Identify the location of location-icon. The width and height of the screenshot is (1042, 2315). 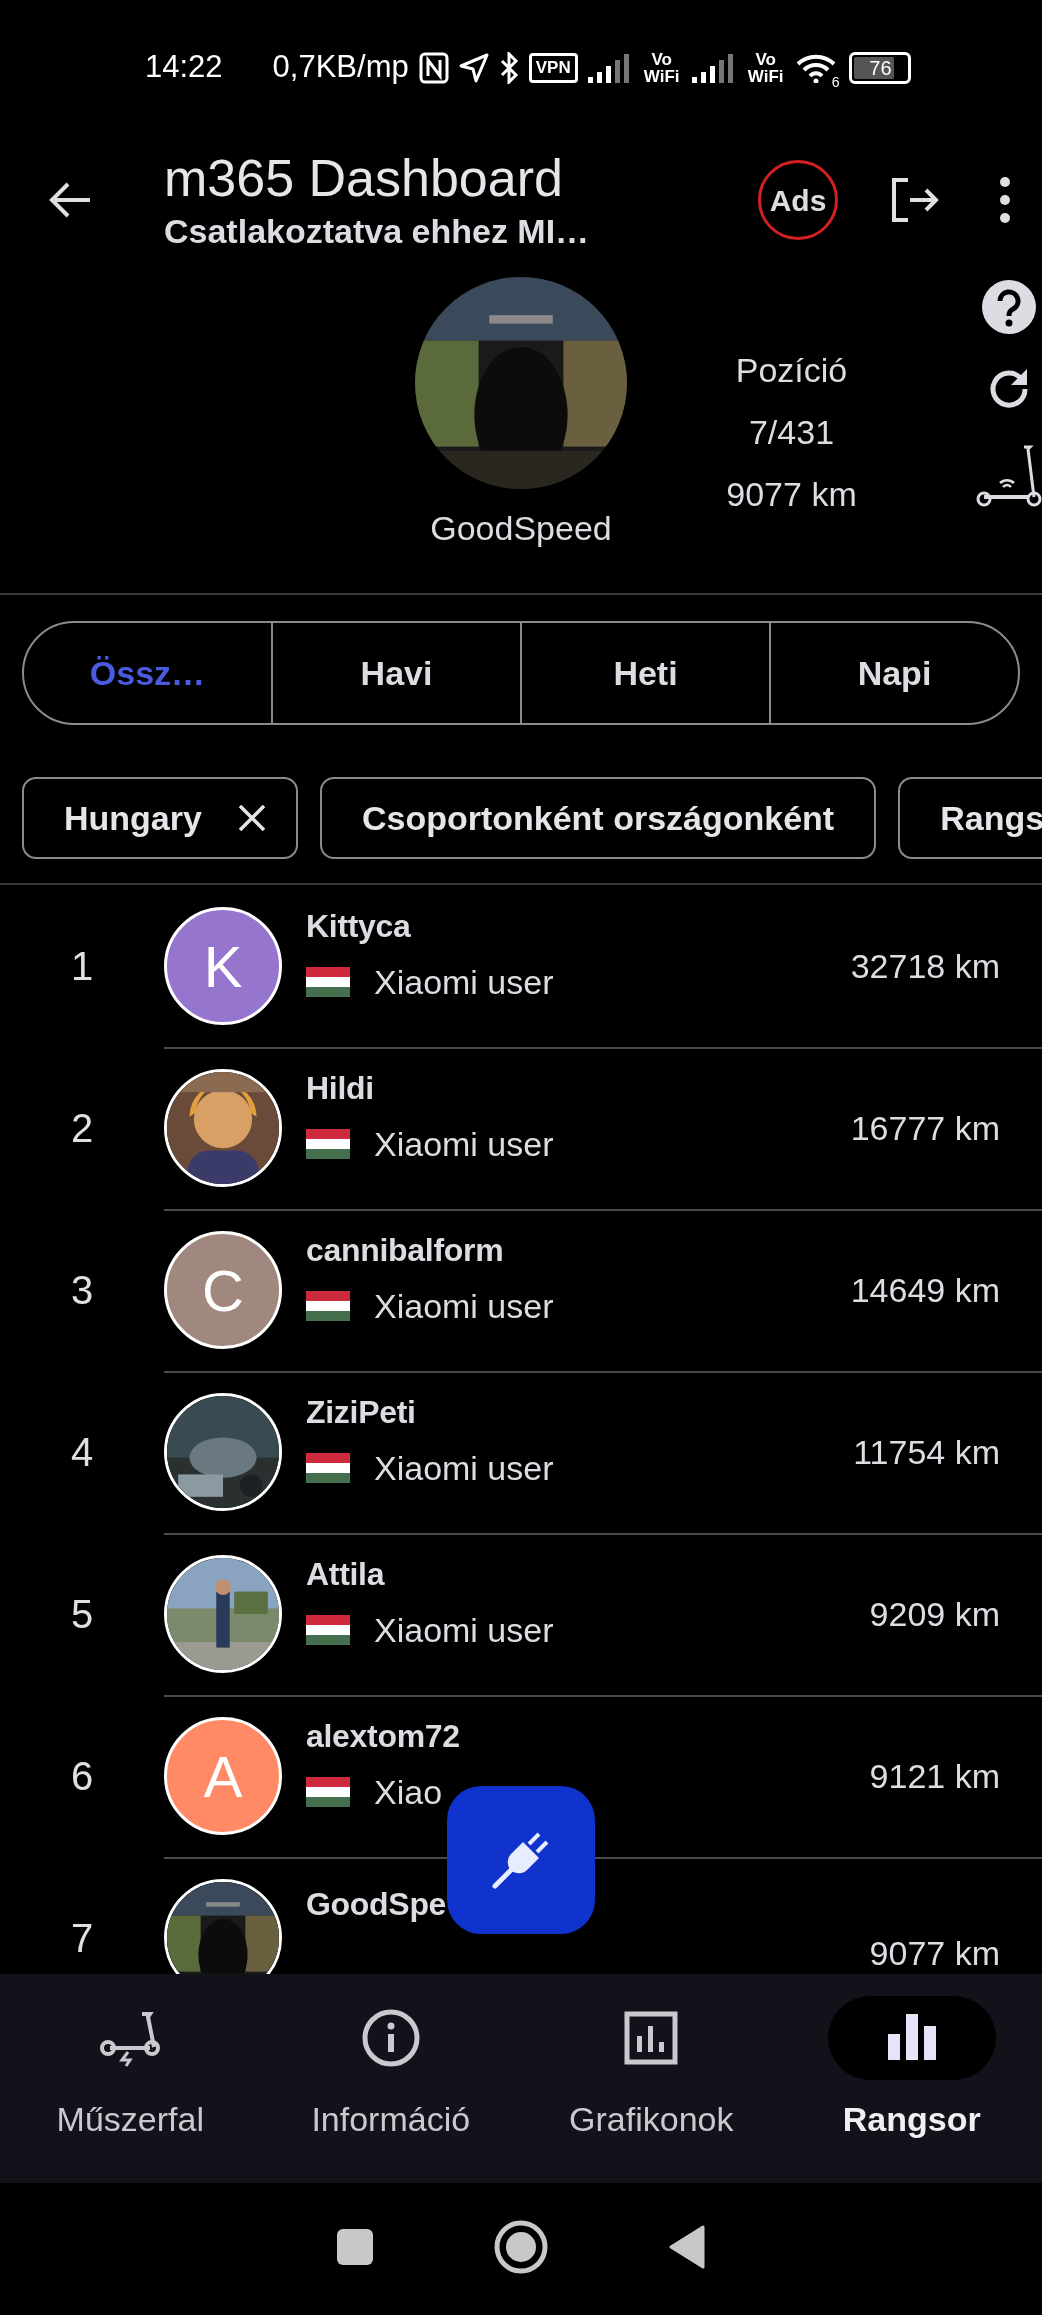
(473, 67).